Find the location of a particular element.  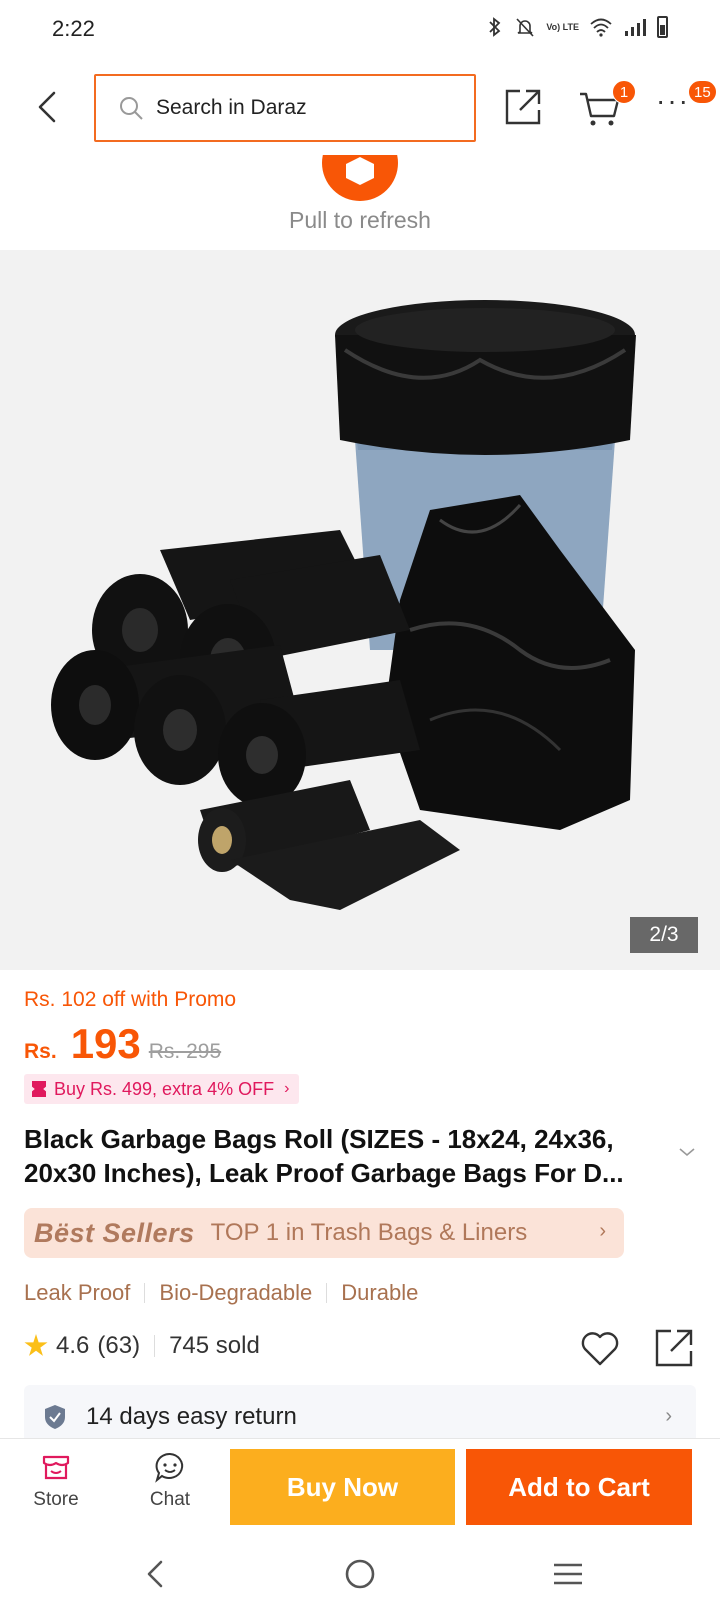

chat-icon is located at coordinates (169, 1467).